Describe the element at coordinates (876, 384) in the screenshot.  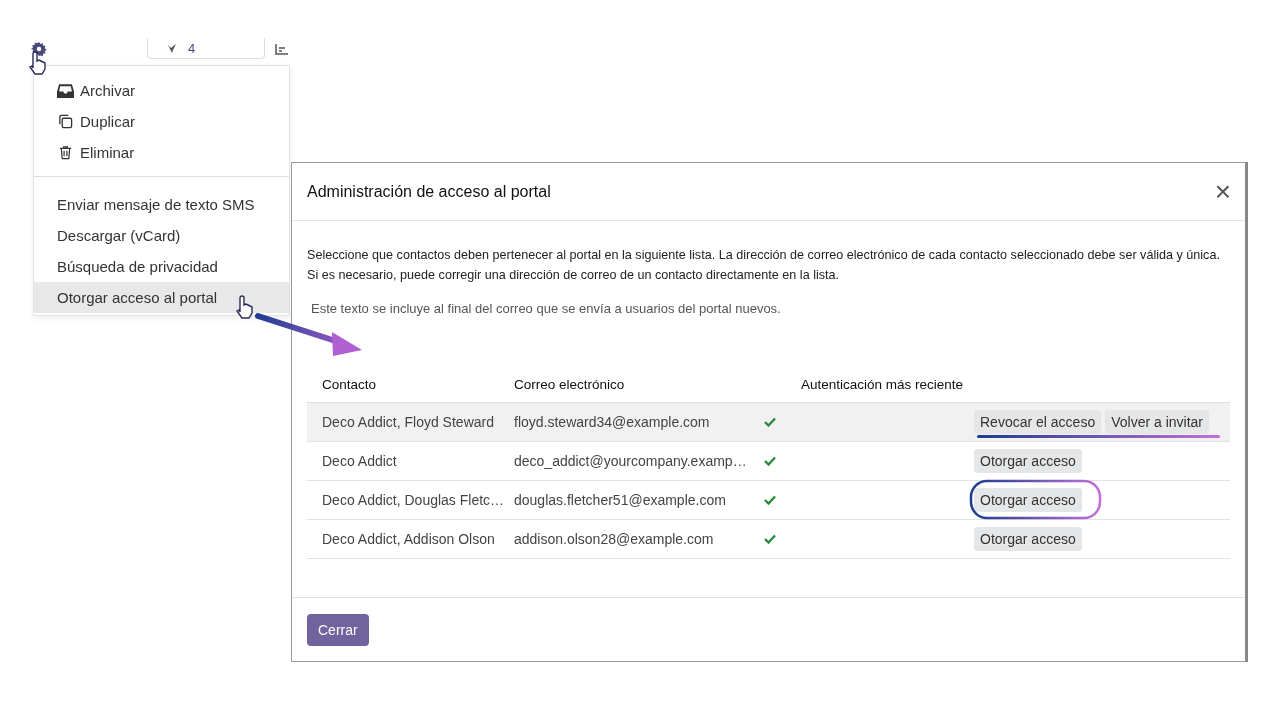
I see `column-header: Autenticación más reciente` at that location.